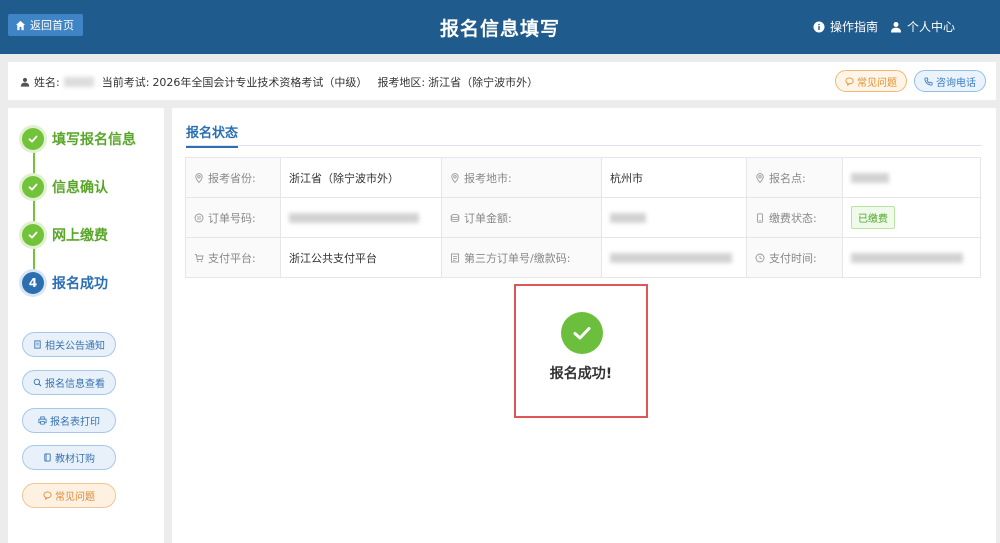 This screenshot has height=543, width=1000. I want to click on user-center-link: 个人中心, so click(922, 26).